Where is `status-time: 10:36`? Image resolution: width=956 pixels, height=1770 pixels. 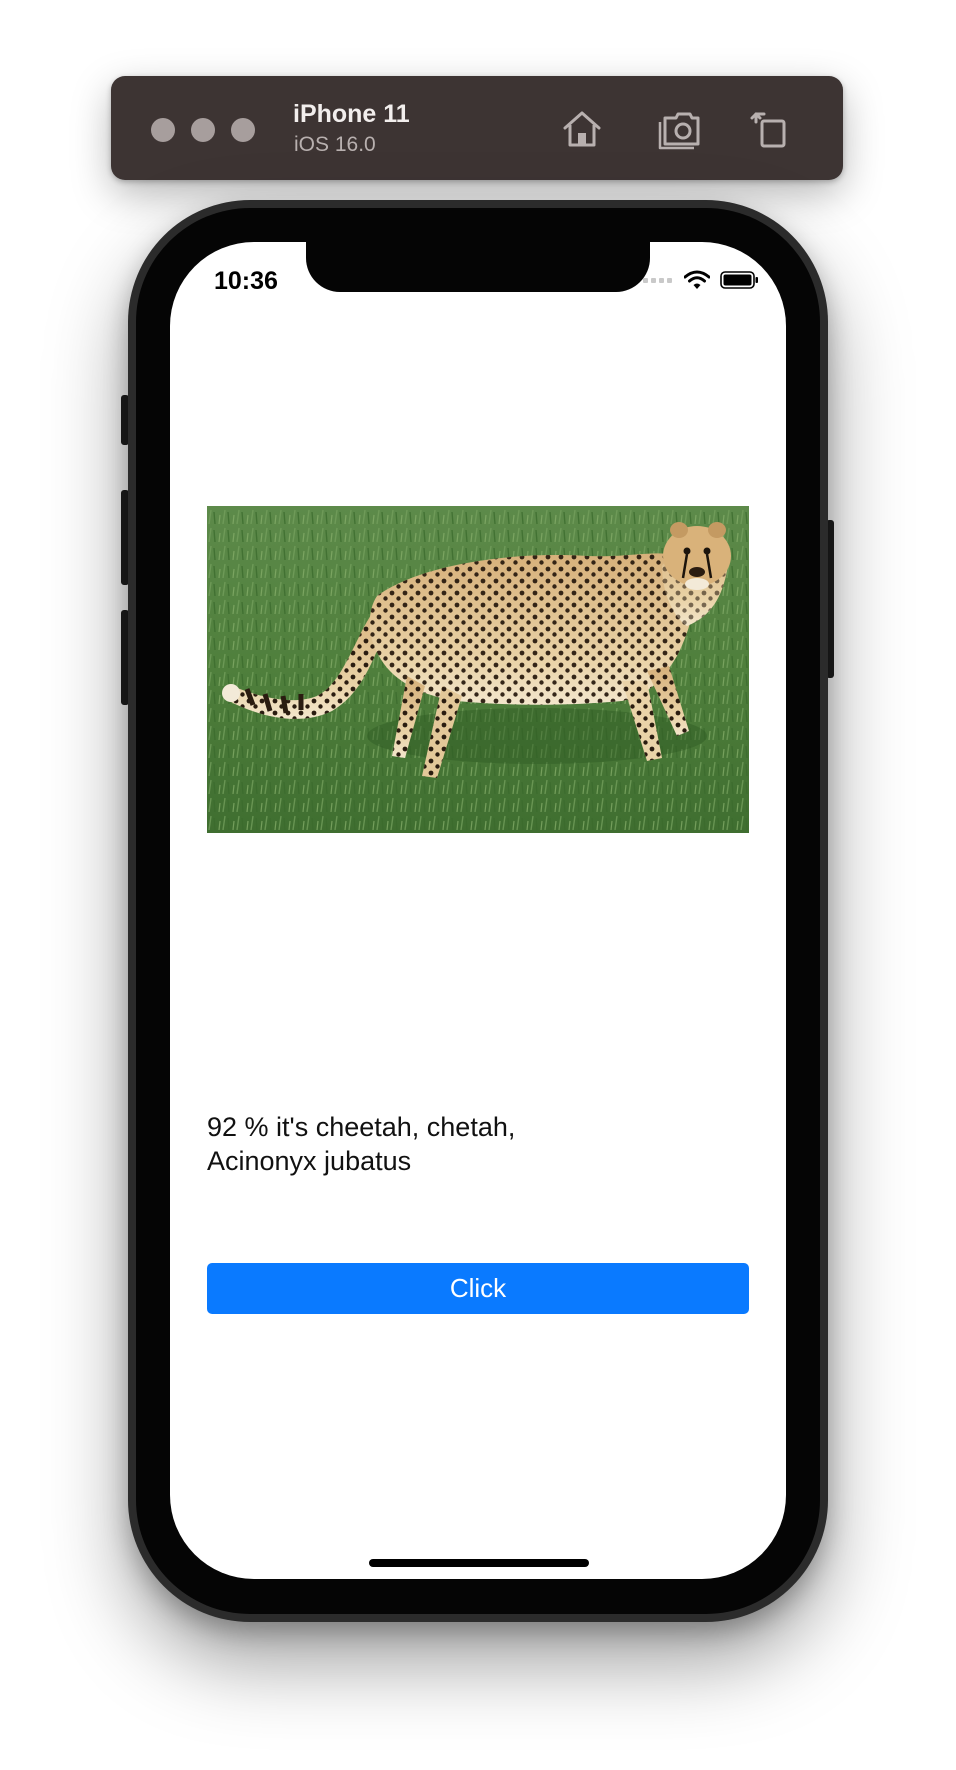
status-time: 10:36 is located at coordinates (246, 281).